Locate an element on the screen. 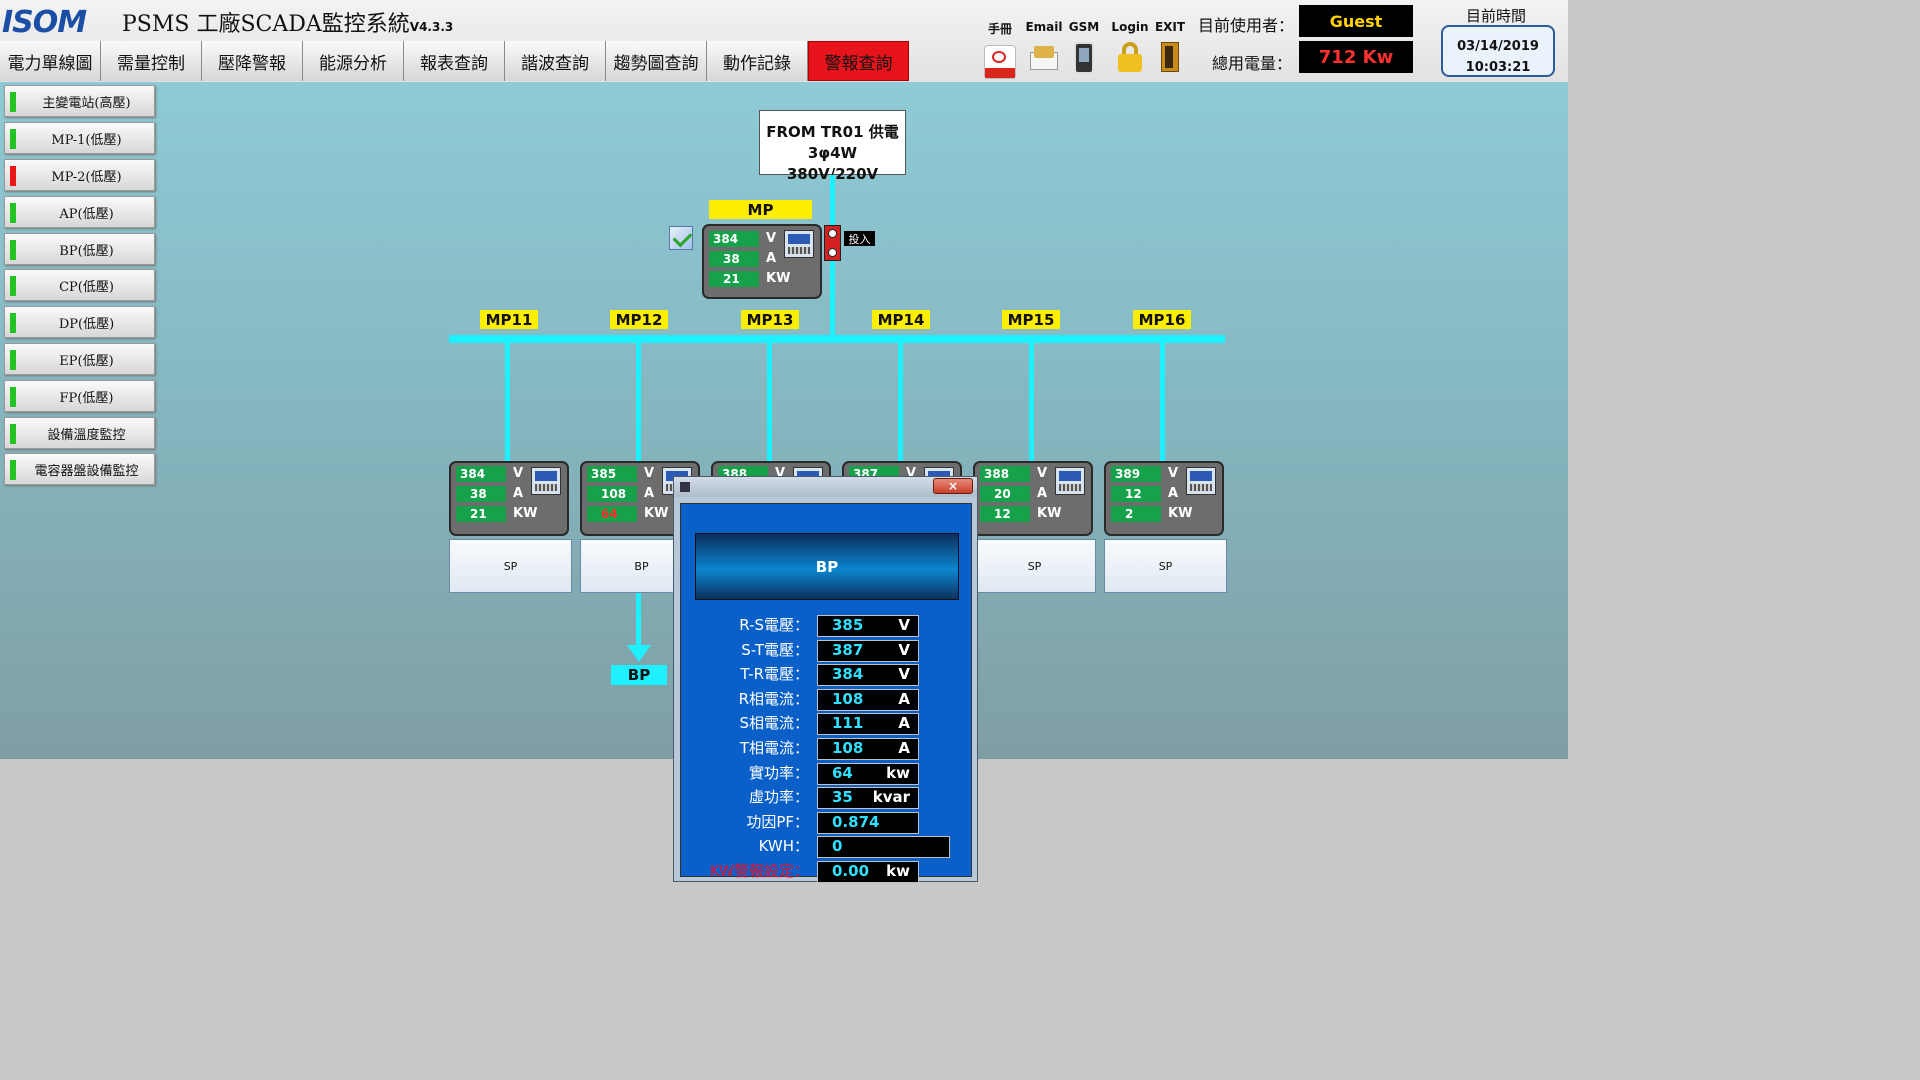 The height and width of the screenshot is (1080, 1920). measurement-value: 385 is located at coordinates (848, 625).